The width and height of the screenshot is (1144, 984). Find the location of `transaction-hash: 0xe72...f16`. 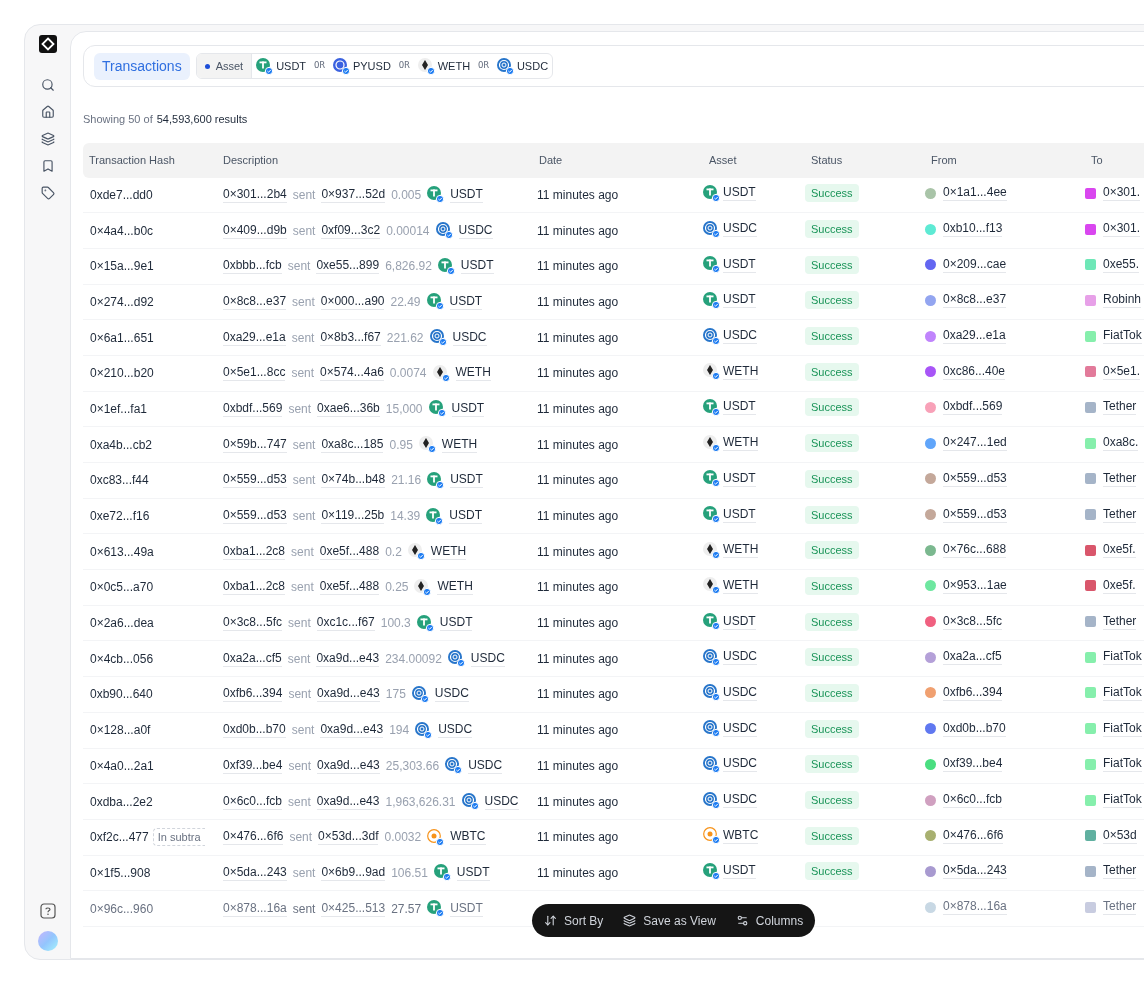

transaction-hash: 0xe72...f16 is located at coordinates (120, 516).